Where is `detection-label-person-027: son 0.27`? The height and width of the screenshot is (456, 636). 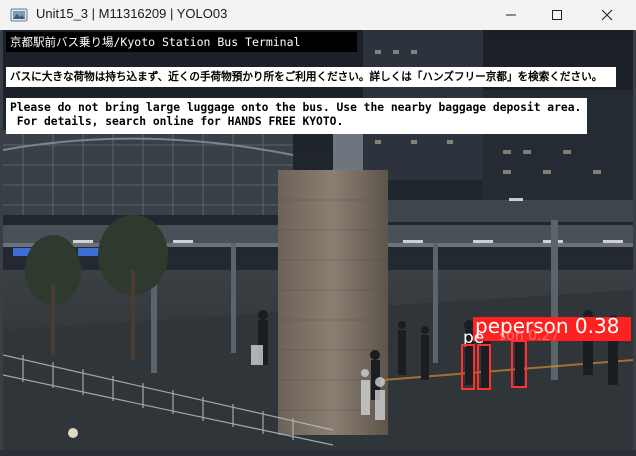 detection-label-person-027: son 0.27 is located at coordinates (529, 336).